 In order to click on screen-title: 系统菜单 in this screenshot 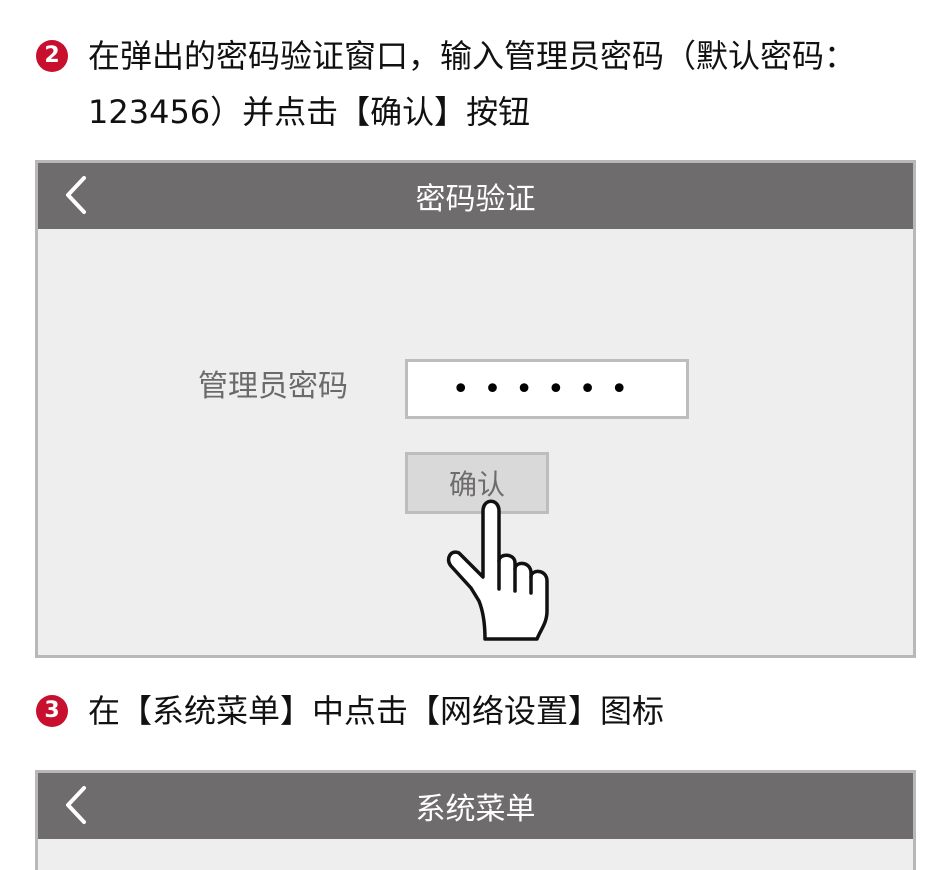, I will do `click(475, 809)`.